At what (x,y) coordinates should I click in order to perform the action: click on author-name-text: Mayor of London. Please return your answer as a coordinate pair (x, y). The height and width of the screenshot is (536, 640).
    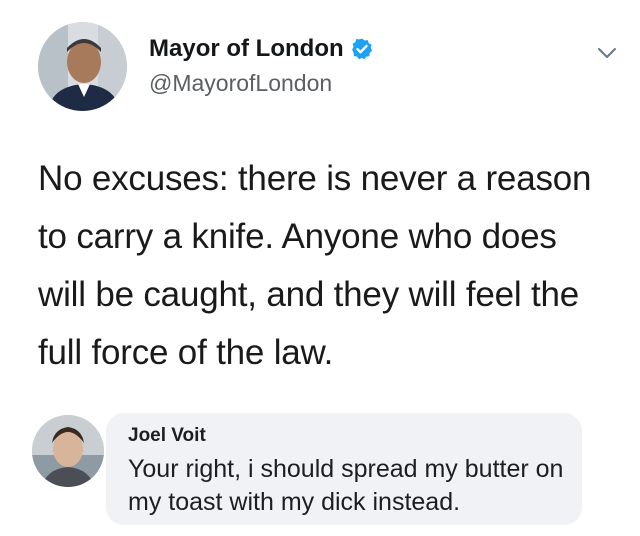
    Looking at the image, I should click on (246, 49).